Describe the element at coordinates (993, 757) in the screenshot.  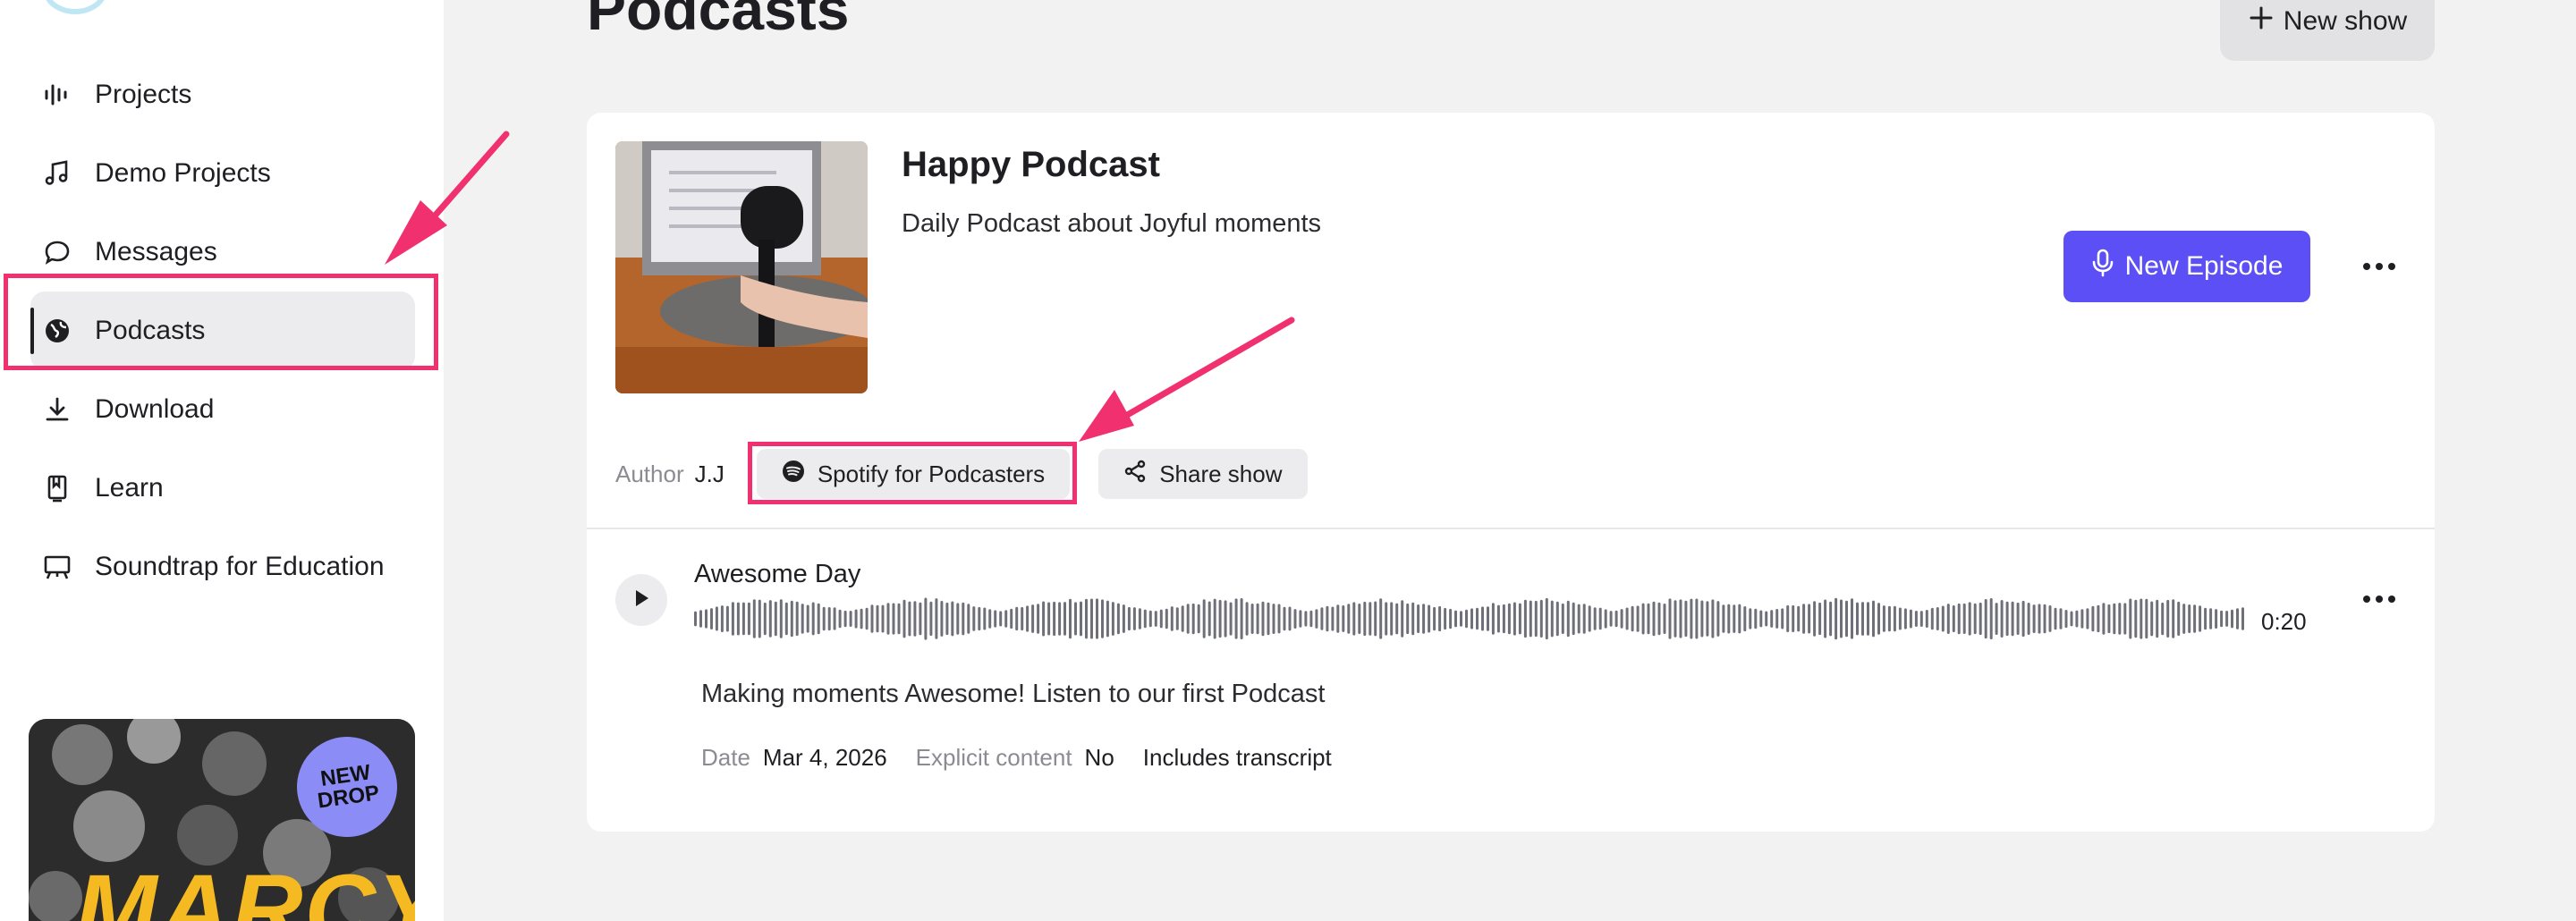
I see `explicit-label: Explicit content` at that location.